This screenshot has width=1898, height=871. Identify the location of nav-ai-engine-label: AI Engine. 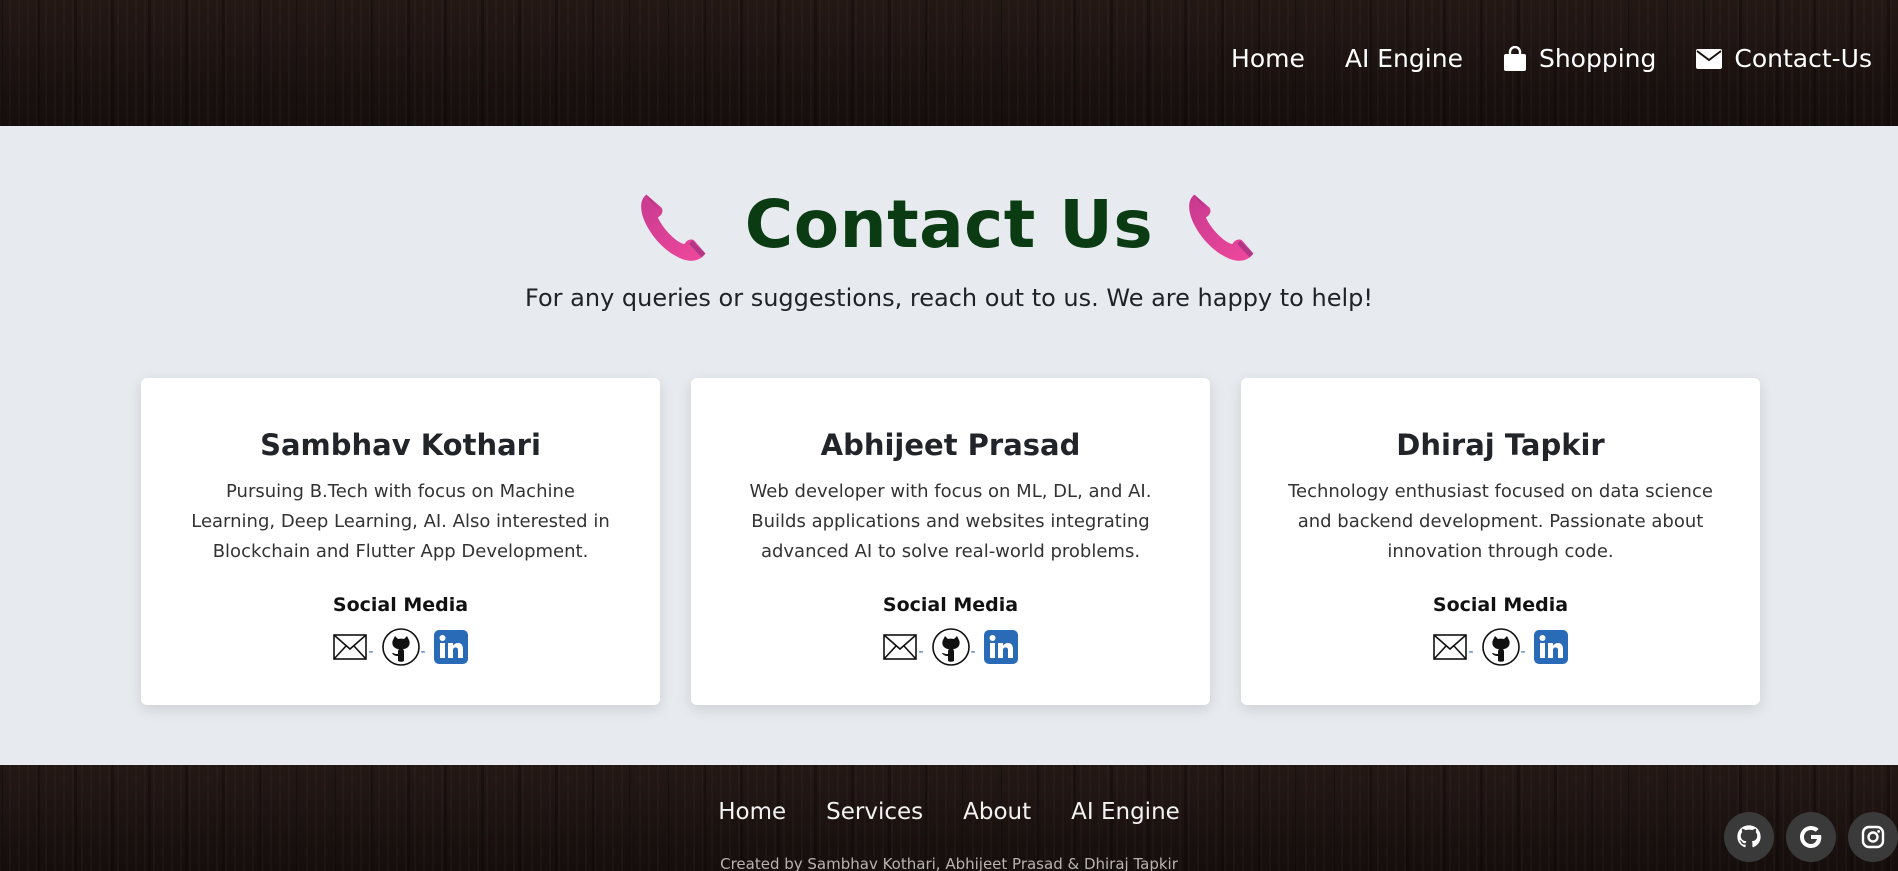
(1403, 58).